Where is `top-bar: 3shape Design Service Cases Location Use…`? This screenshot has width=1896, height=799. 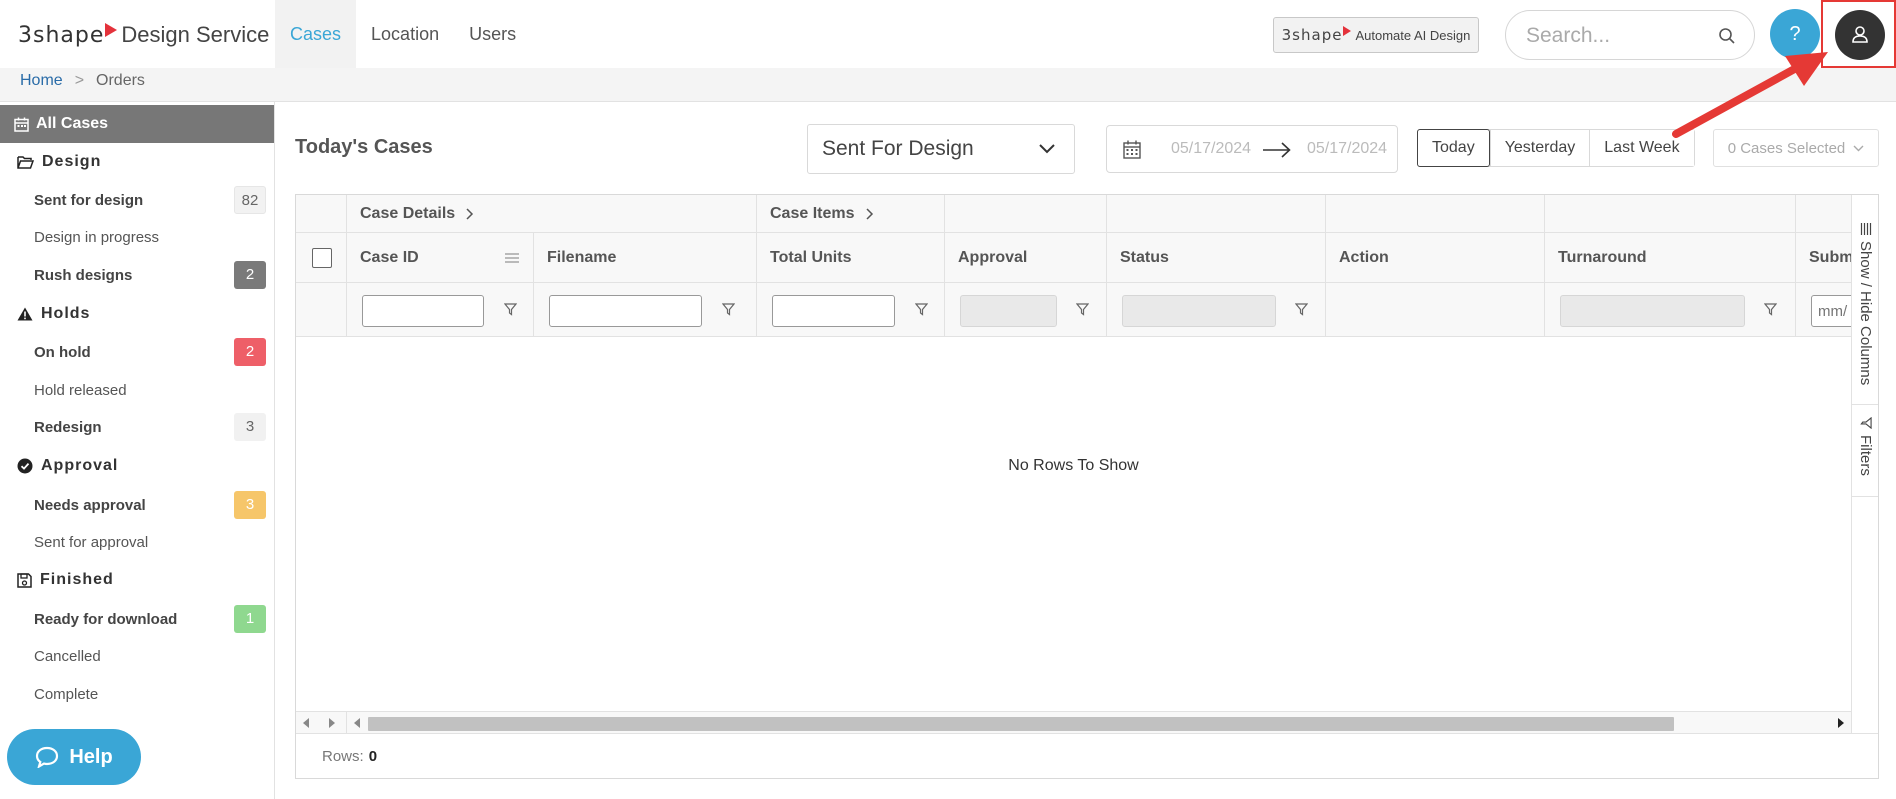
top-bar: 3shape Design Service Cases Location Use… is located at coordinates (948, 34).